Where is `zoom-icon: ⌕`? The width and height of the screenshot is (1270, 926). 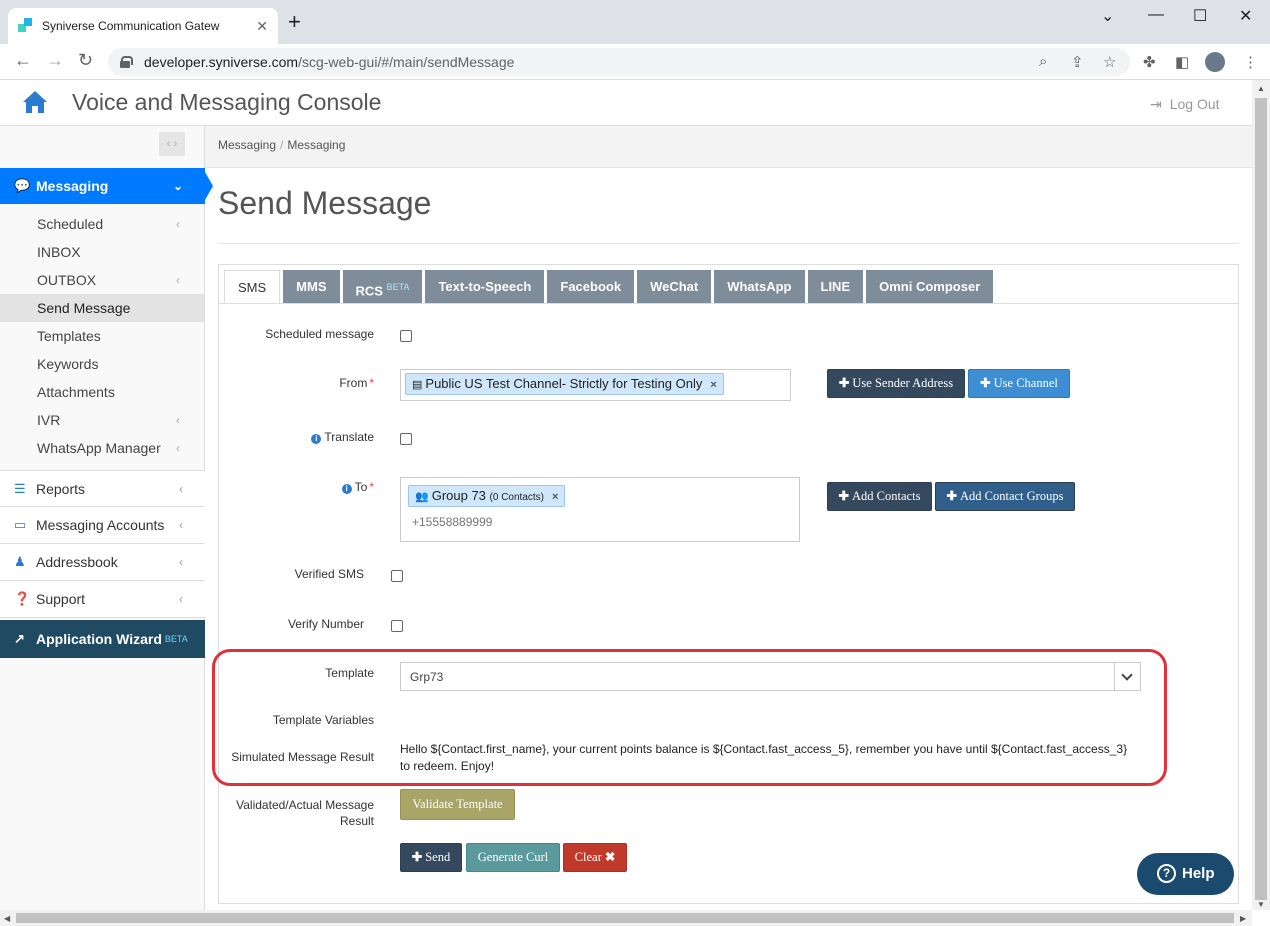
zoom-icon: ⌕ is located at coordinates (1043, 61).